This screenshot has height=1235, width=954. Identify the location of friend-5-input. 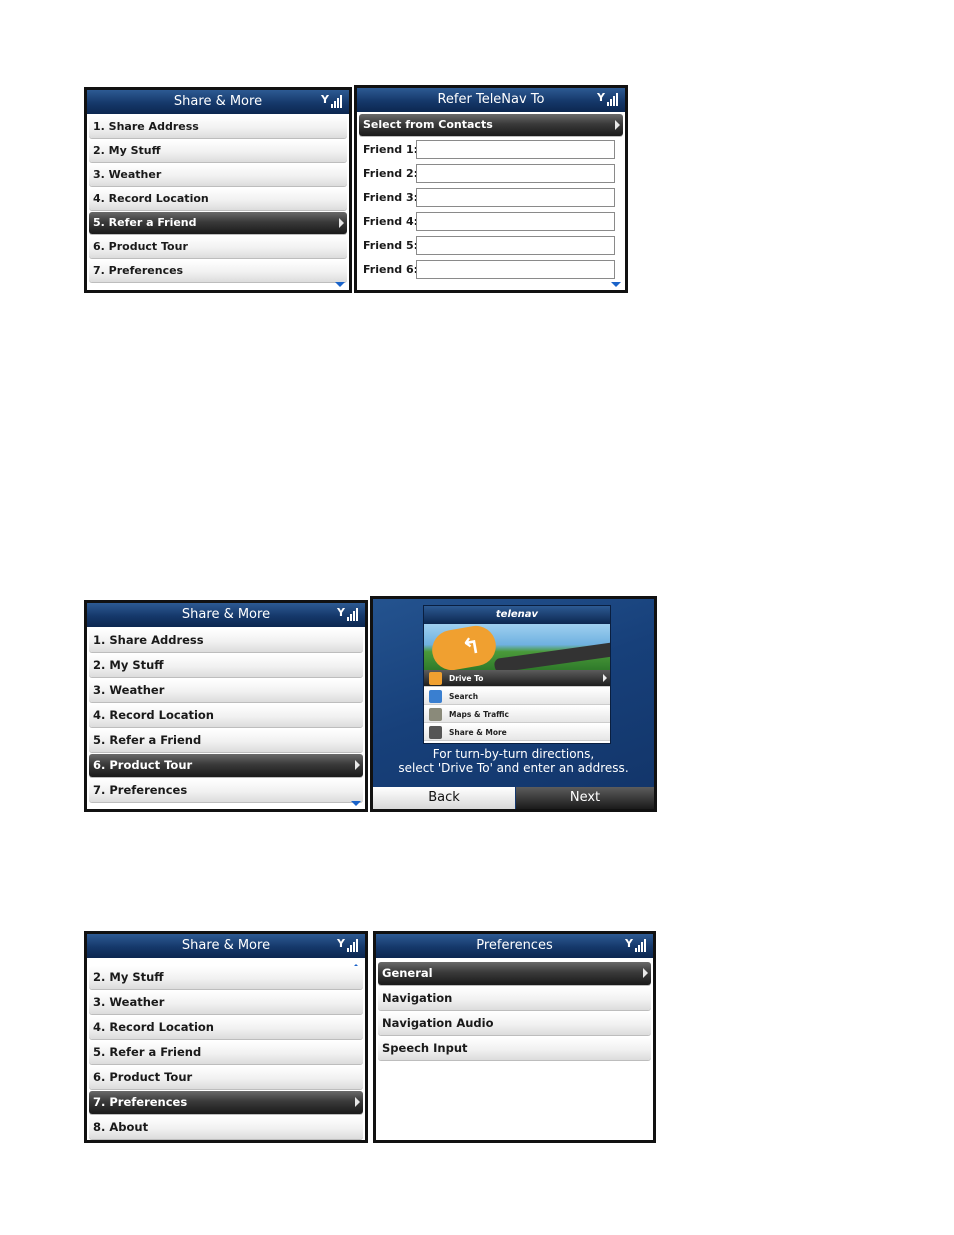
(515, 245).